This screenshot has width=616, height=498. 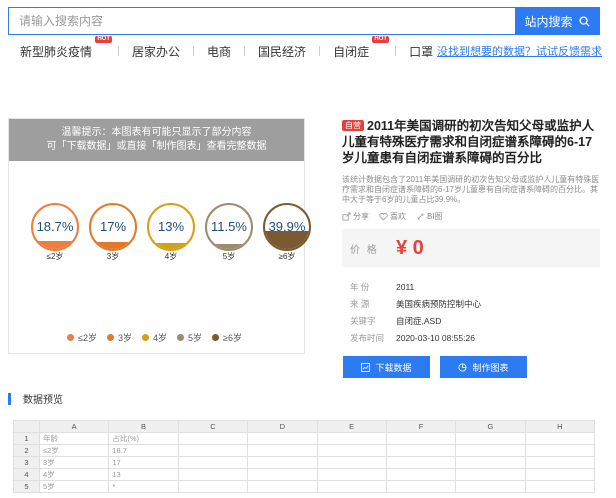 What do you see at coordinates (159, 338) in the screenshot?
I see `legend-label: 4岁` at bounding box center [159, 338].